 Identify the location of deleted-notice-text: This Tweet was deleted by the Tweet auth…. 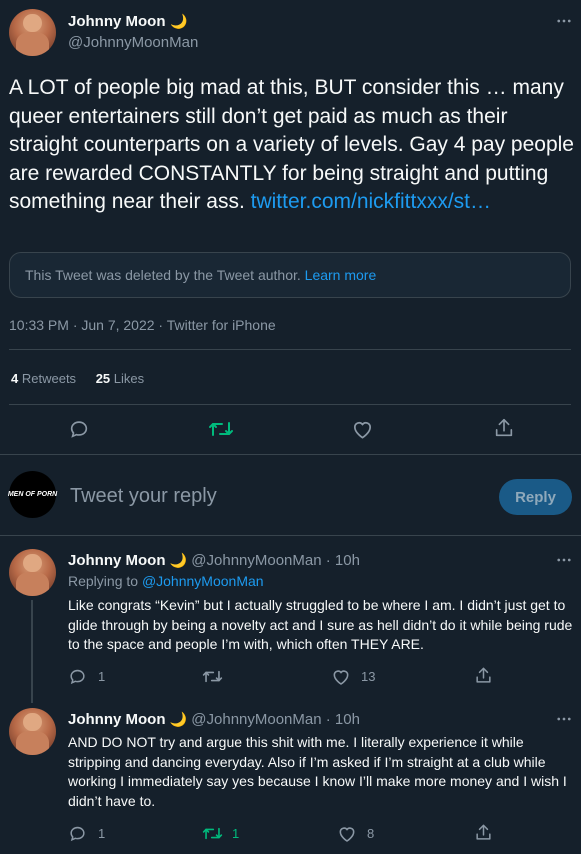
(163, 275).